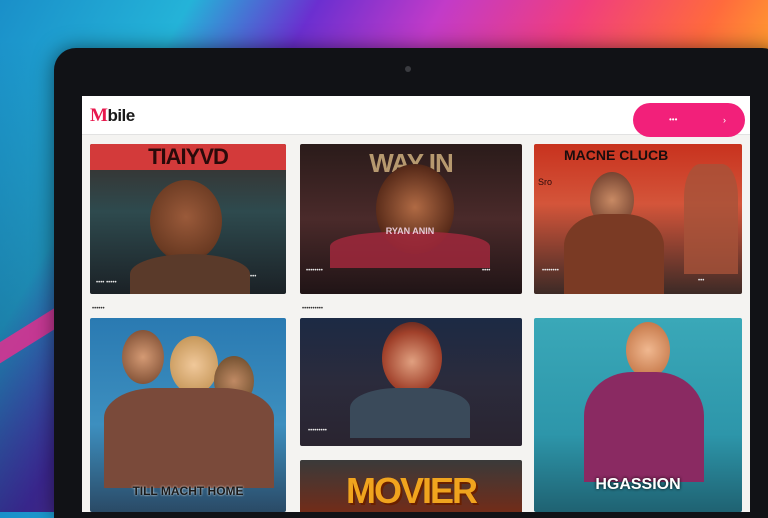 Image resolution: width=768 pixels, height=518 pixels. I want to click on logo-mark: M, so click(99, 115).